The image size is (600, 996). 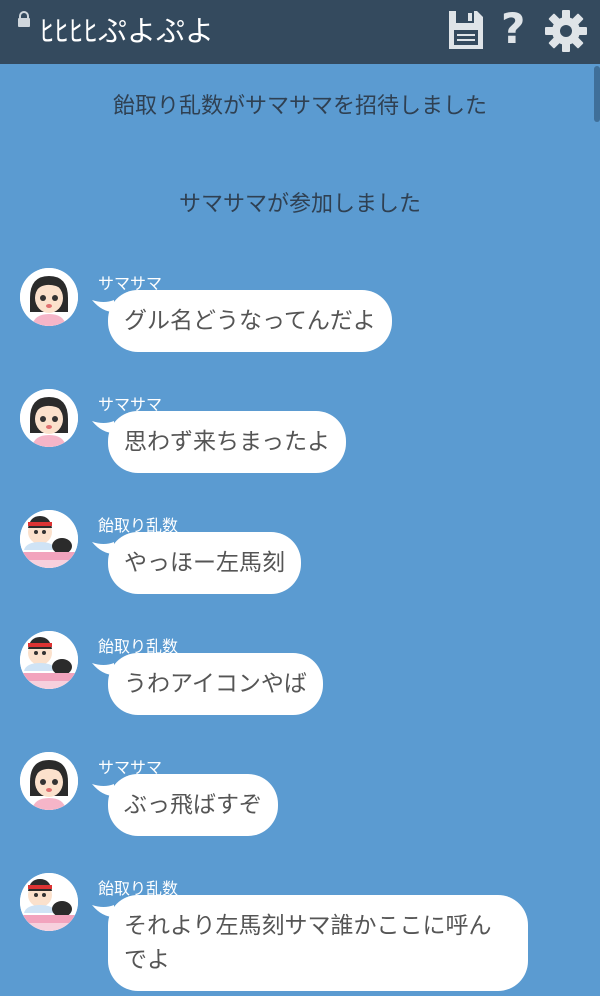 I want to click on message-bubble: ぶっ飛ばすぞ, so click(x=193, y=805).